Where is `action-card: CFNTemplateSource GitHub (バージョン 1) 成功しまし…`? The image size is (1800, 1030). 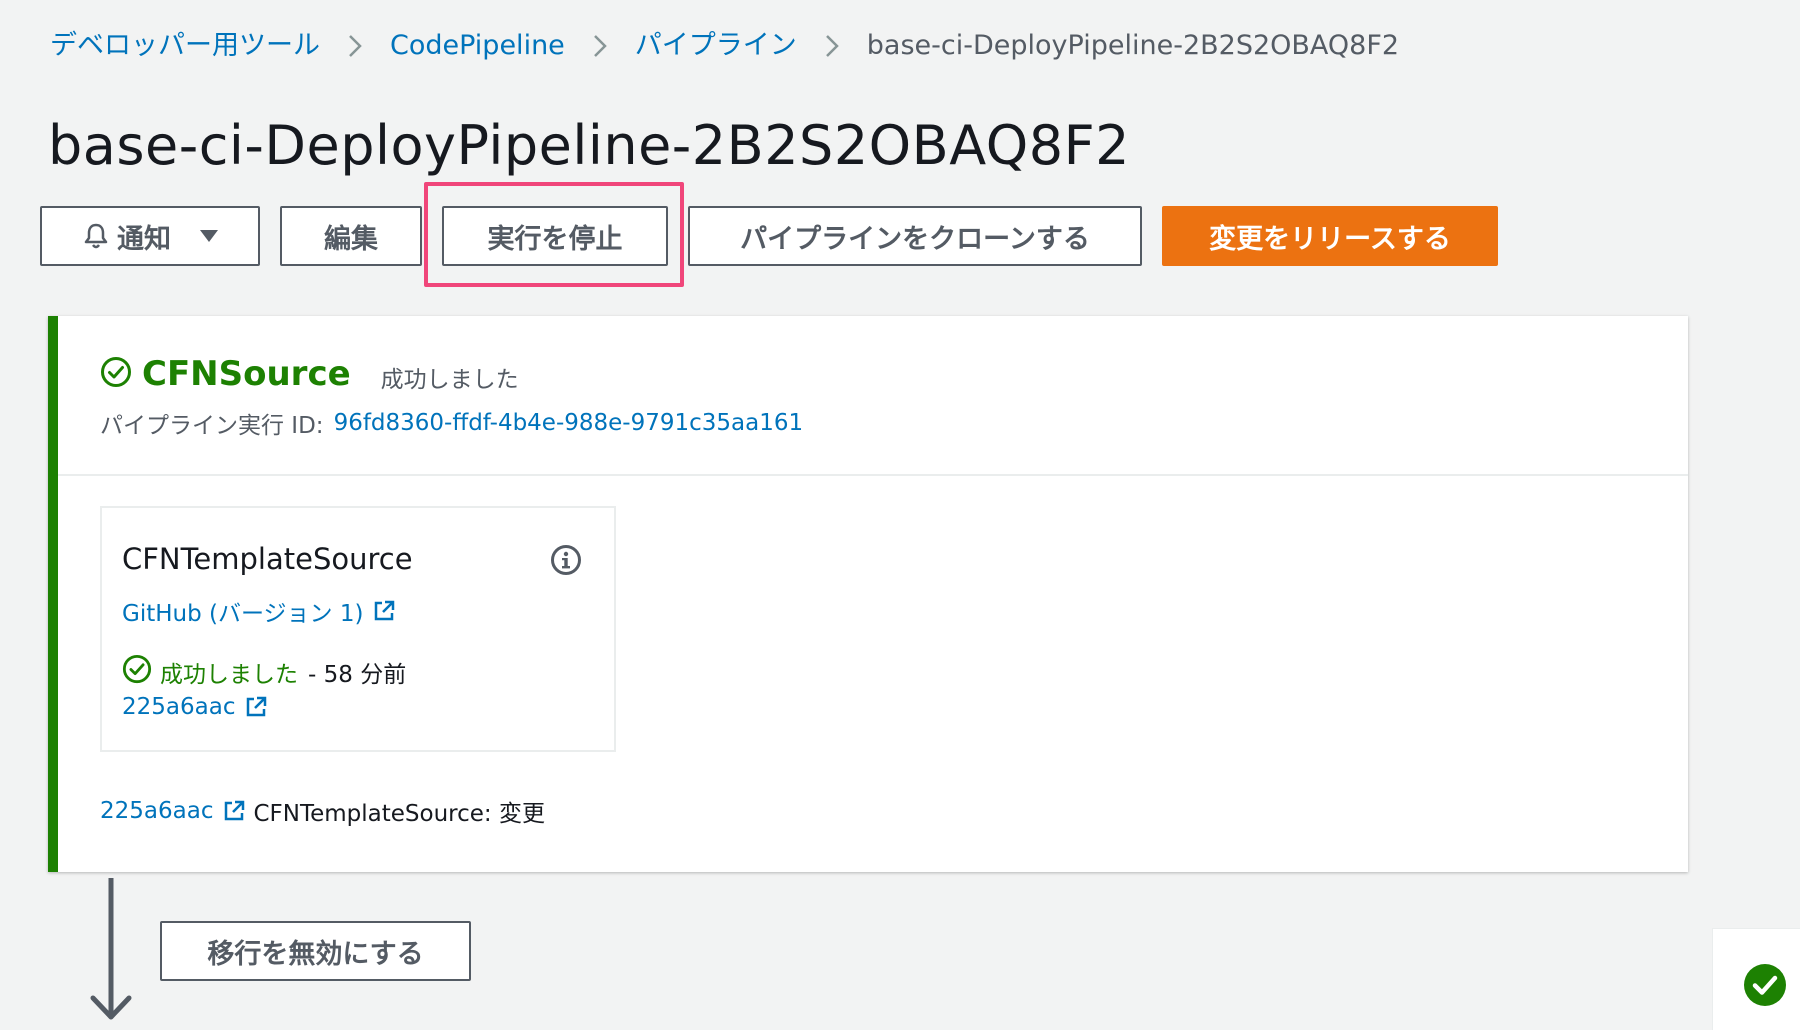
action-card: CFNTemplateSource GitHub (バージョン 1) 成功しまし… is located at coordinates (358, 629).